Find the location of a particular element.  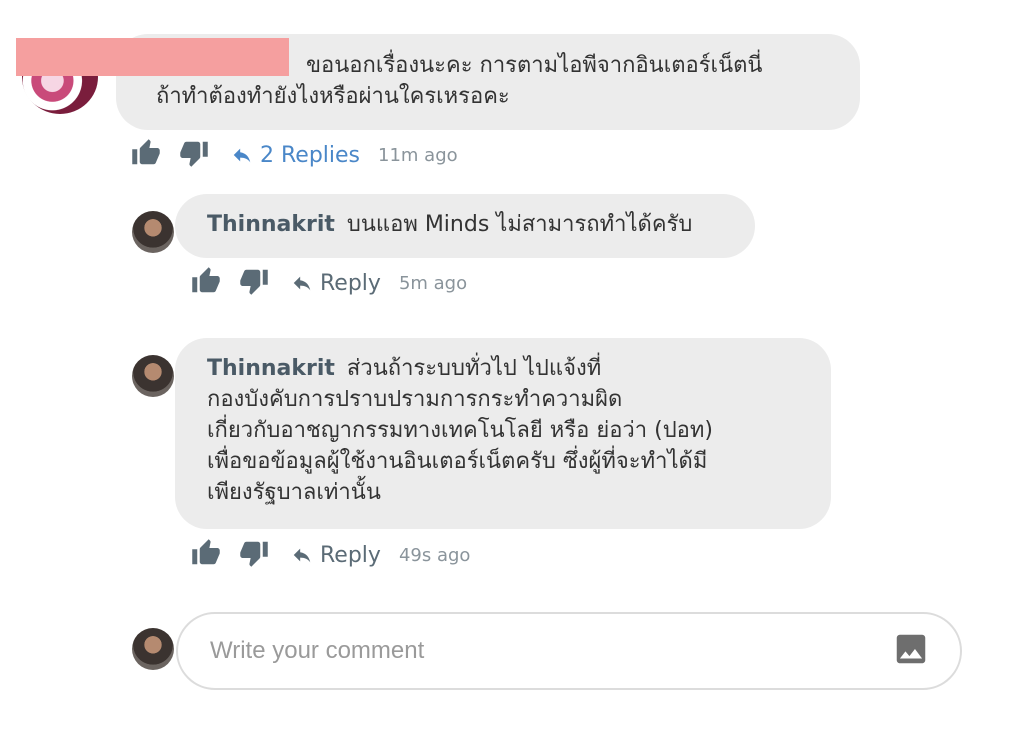

comment-actions: 2 Replies 11m ago is located at coordinates (294, 155).